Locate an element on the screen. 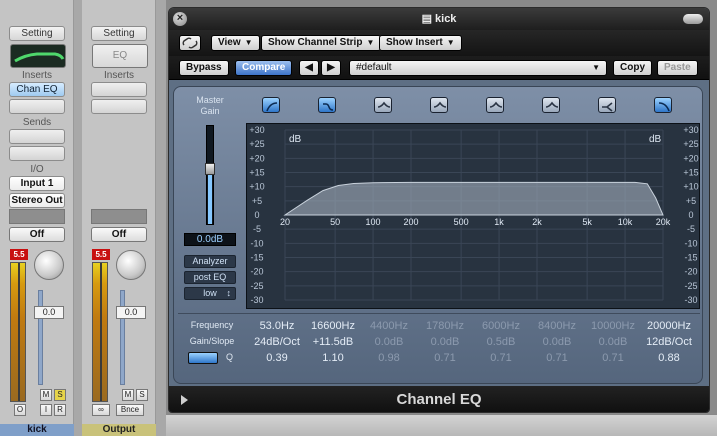 The width and height of the screenshot is (717, 436). previous-preset-button: ◀ is located at coordinates (309, 68).